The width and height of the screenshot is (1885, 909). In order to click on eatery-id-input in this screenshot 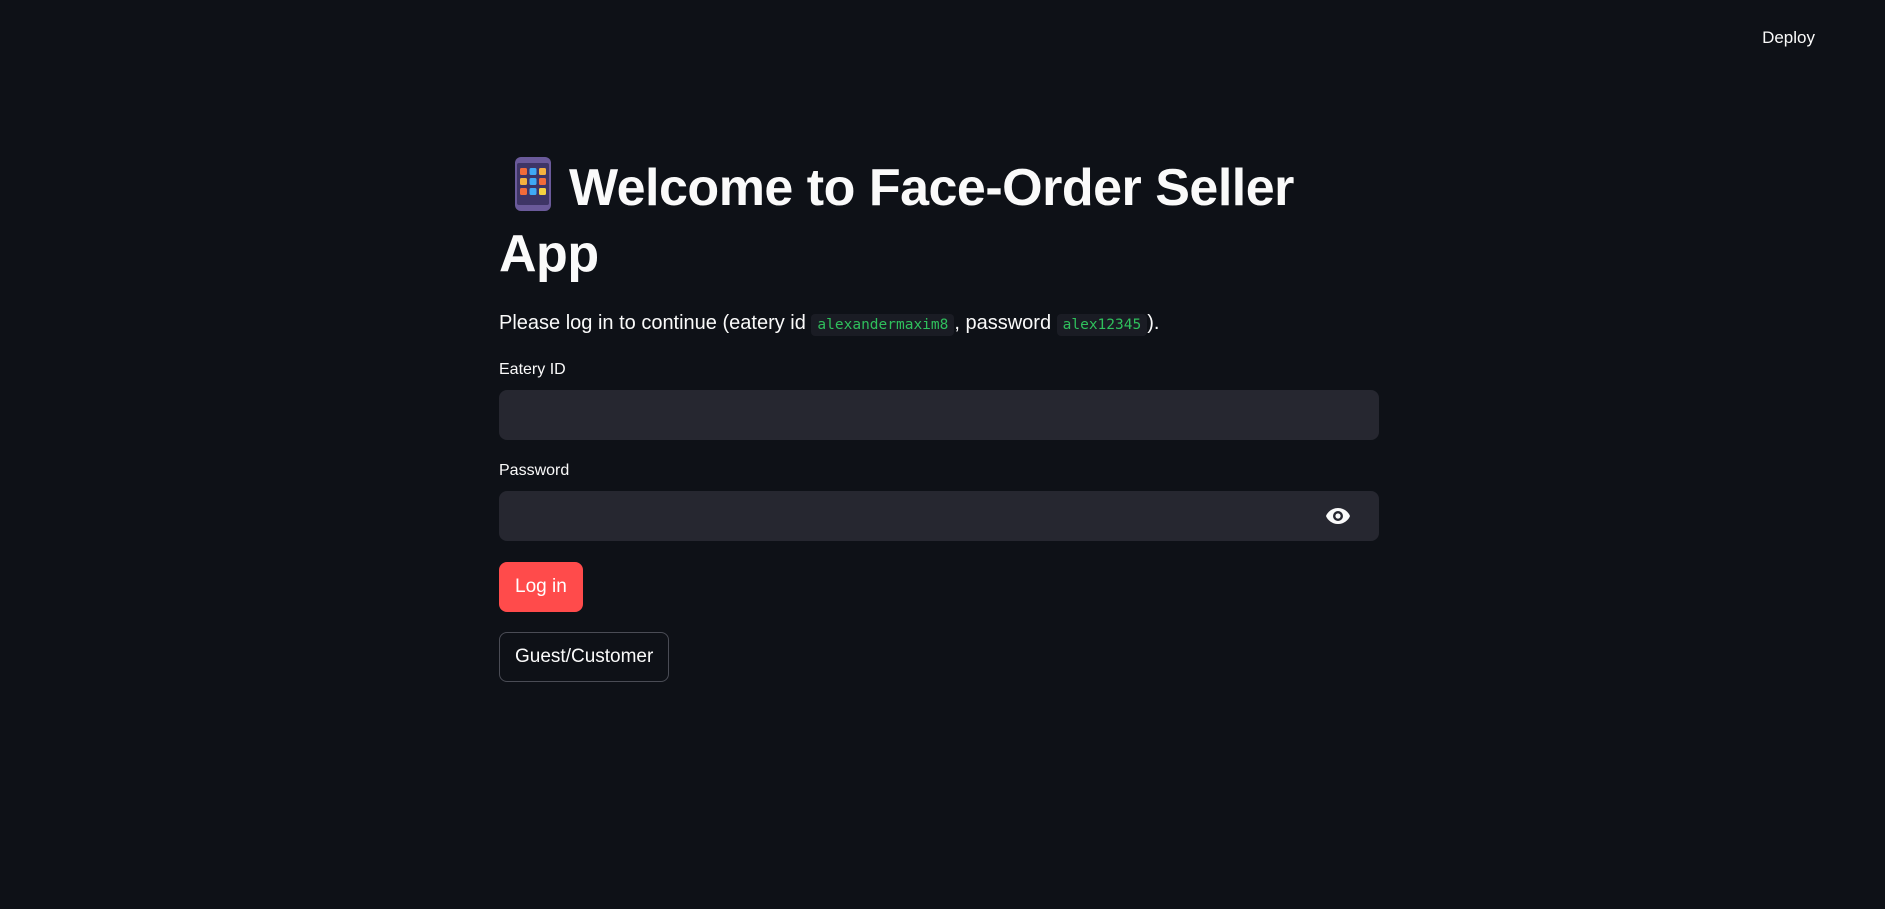, I will do `click(939, 415)`.